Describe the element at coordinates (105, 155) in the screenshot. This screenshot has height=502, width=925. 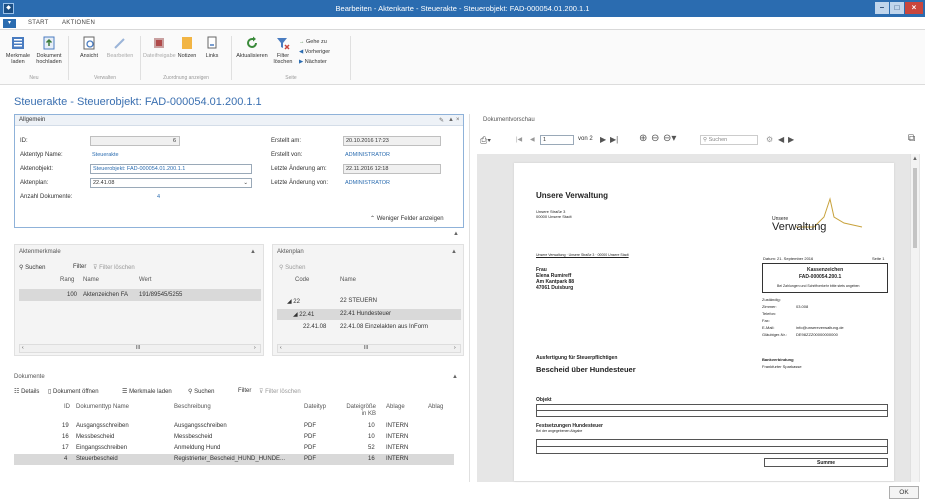
I see `aktentyp-link: Steuerakte` at that location.